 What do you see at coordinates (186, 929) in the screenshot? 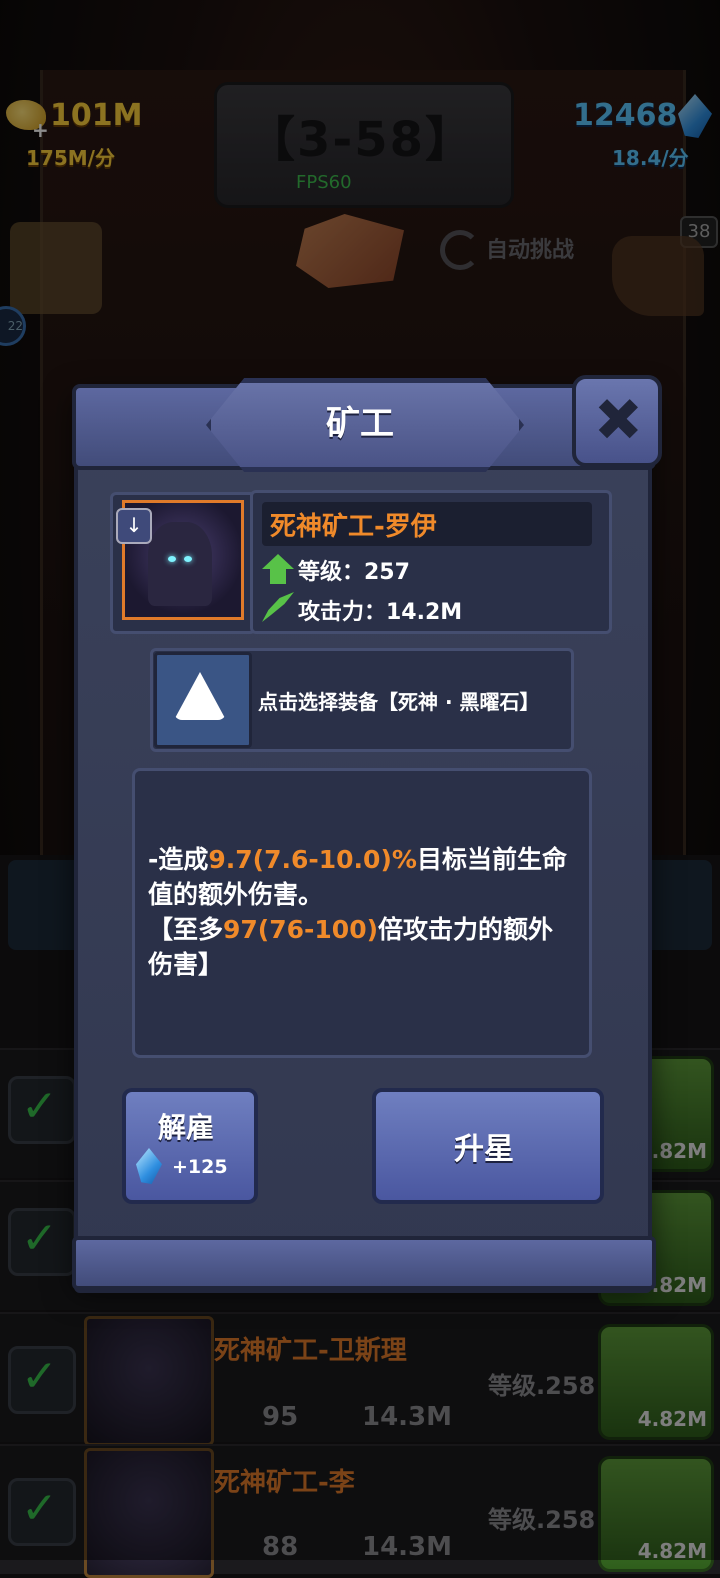
I see `desc-text: 【至多` at bounding box center [186, 929].